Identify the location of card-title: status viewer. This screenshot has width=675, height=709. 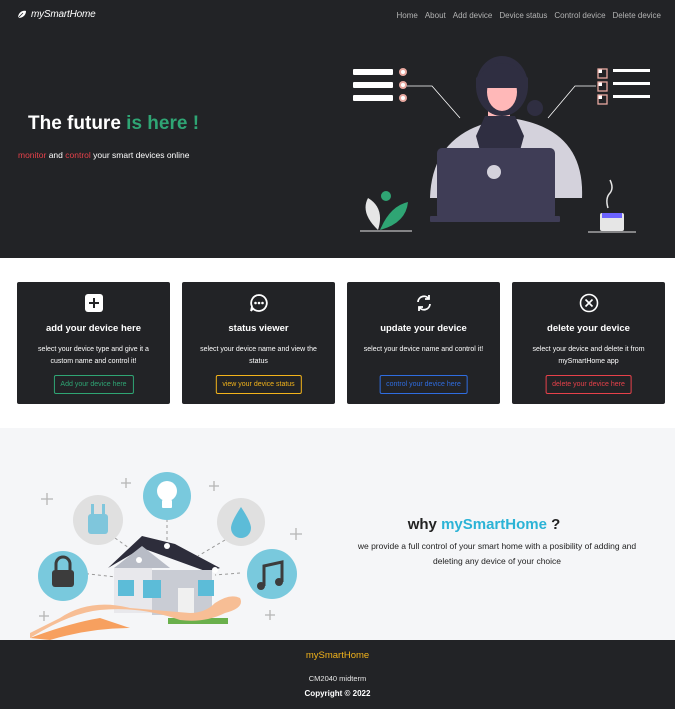
(258, 328).